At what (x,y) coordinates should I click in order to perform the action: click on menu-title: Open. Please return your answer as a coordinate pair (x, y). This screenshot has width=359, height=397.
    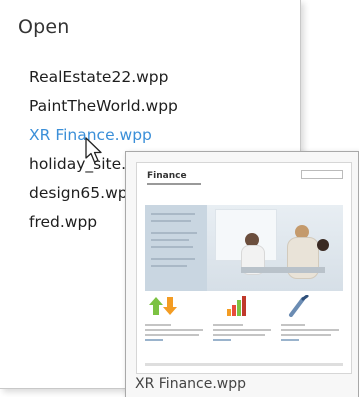
    Looking at the image, I should click on (44, 27).